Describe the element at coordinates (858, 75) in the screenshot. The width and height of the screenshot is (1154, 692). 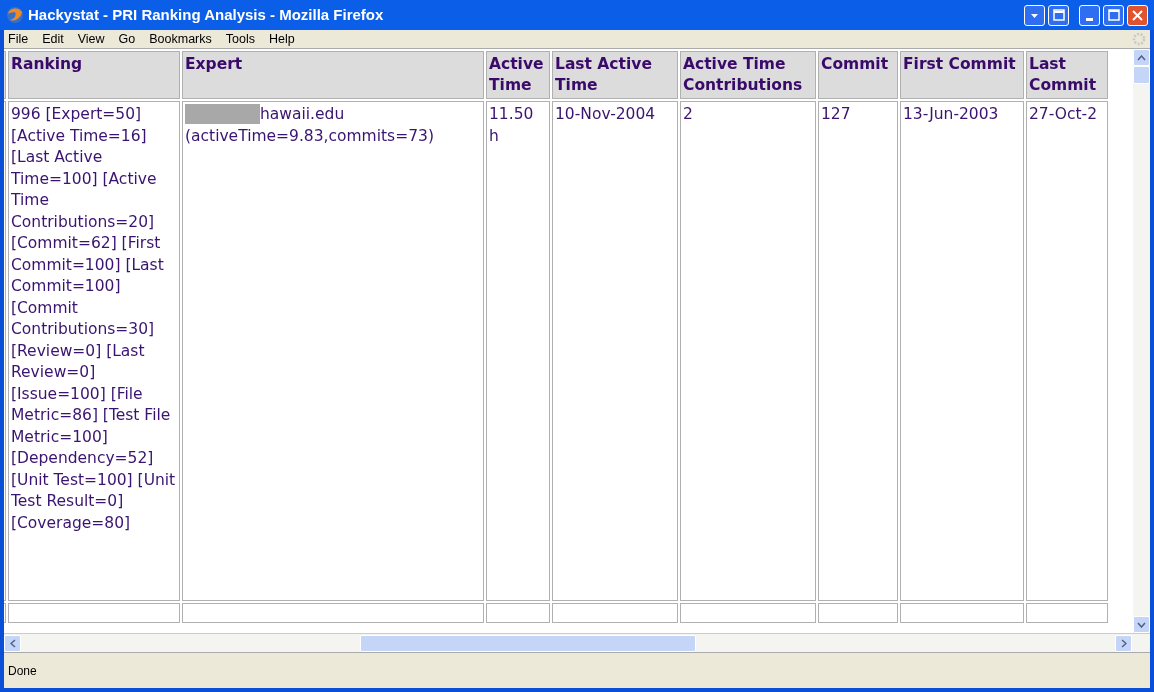
I see `column-header: Commit` at that location.